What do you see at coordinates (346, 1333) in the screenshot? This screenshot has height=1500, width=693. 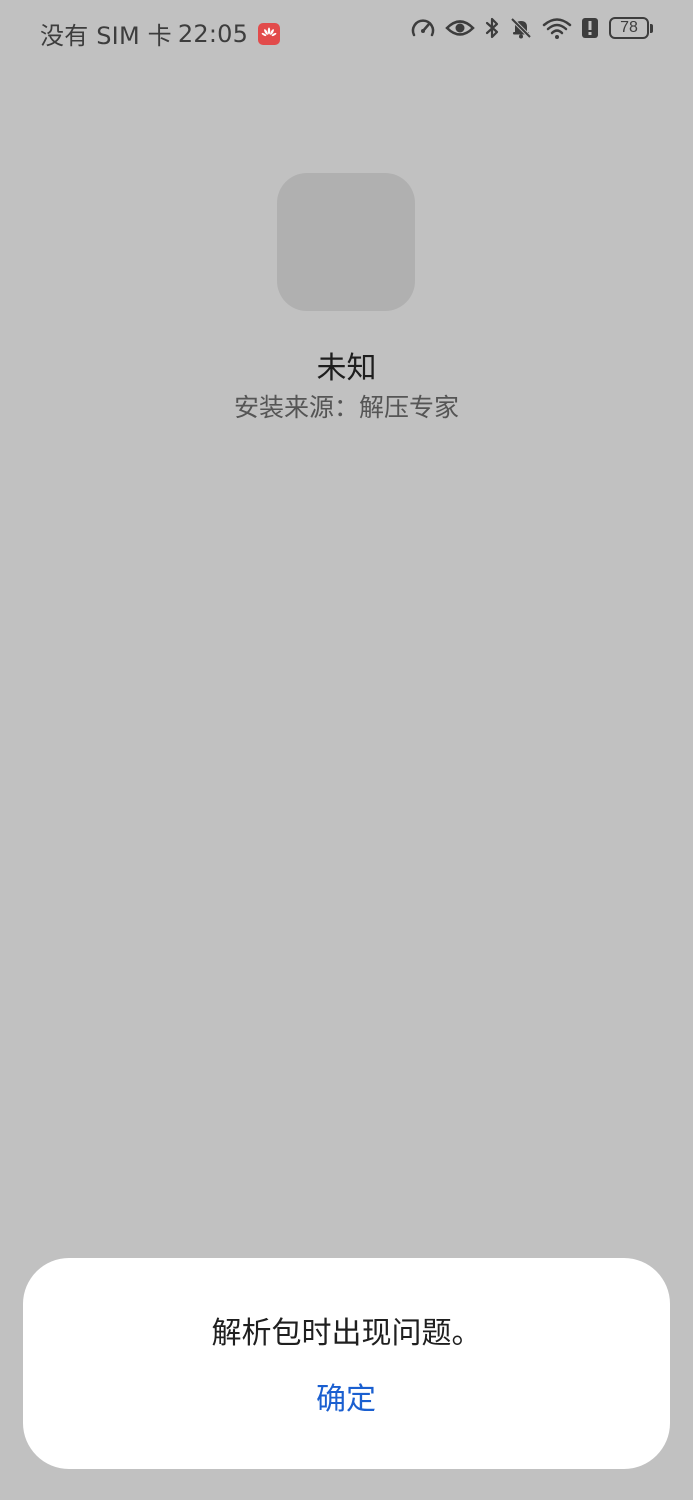 I see `dialog-message: 解析包时出现问题。` at bounding box center [346, 1333].